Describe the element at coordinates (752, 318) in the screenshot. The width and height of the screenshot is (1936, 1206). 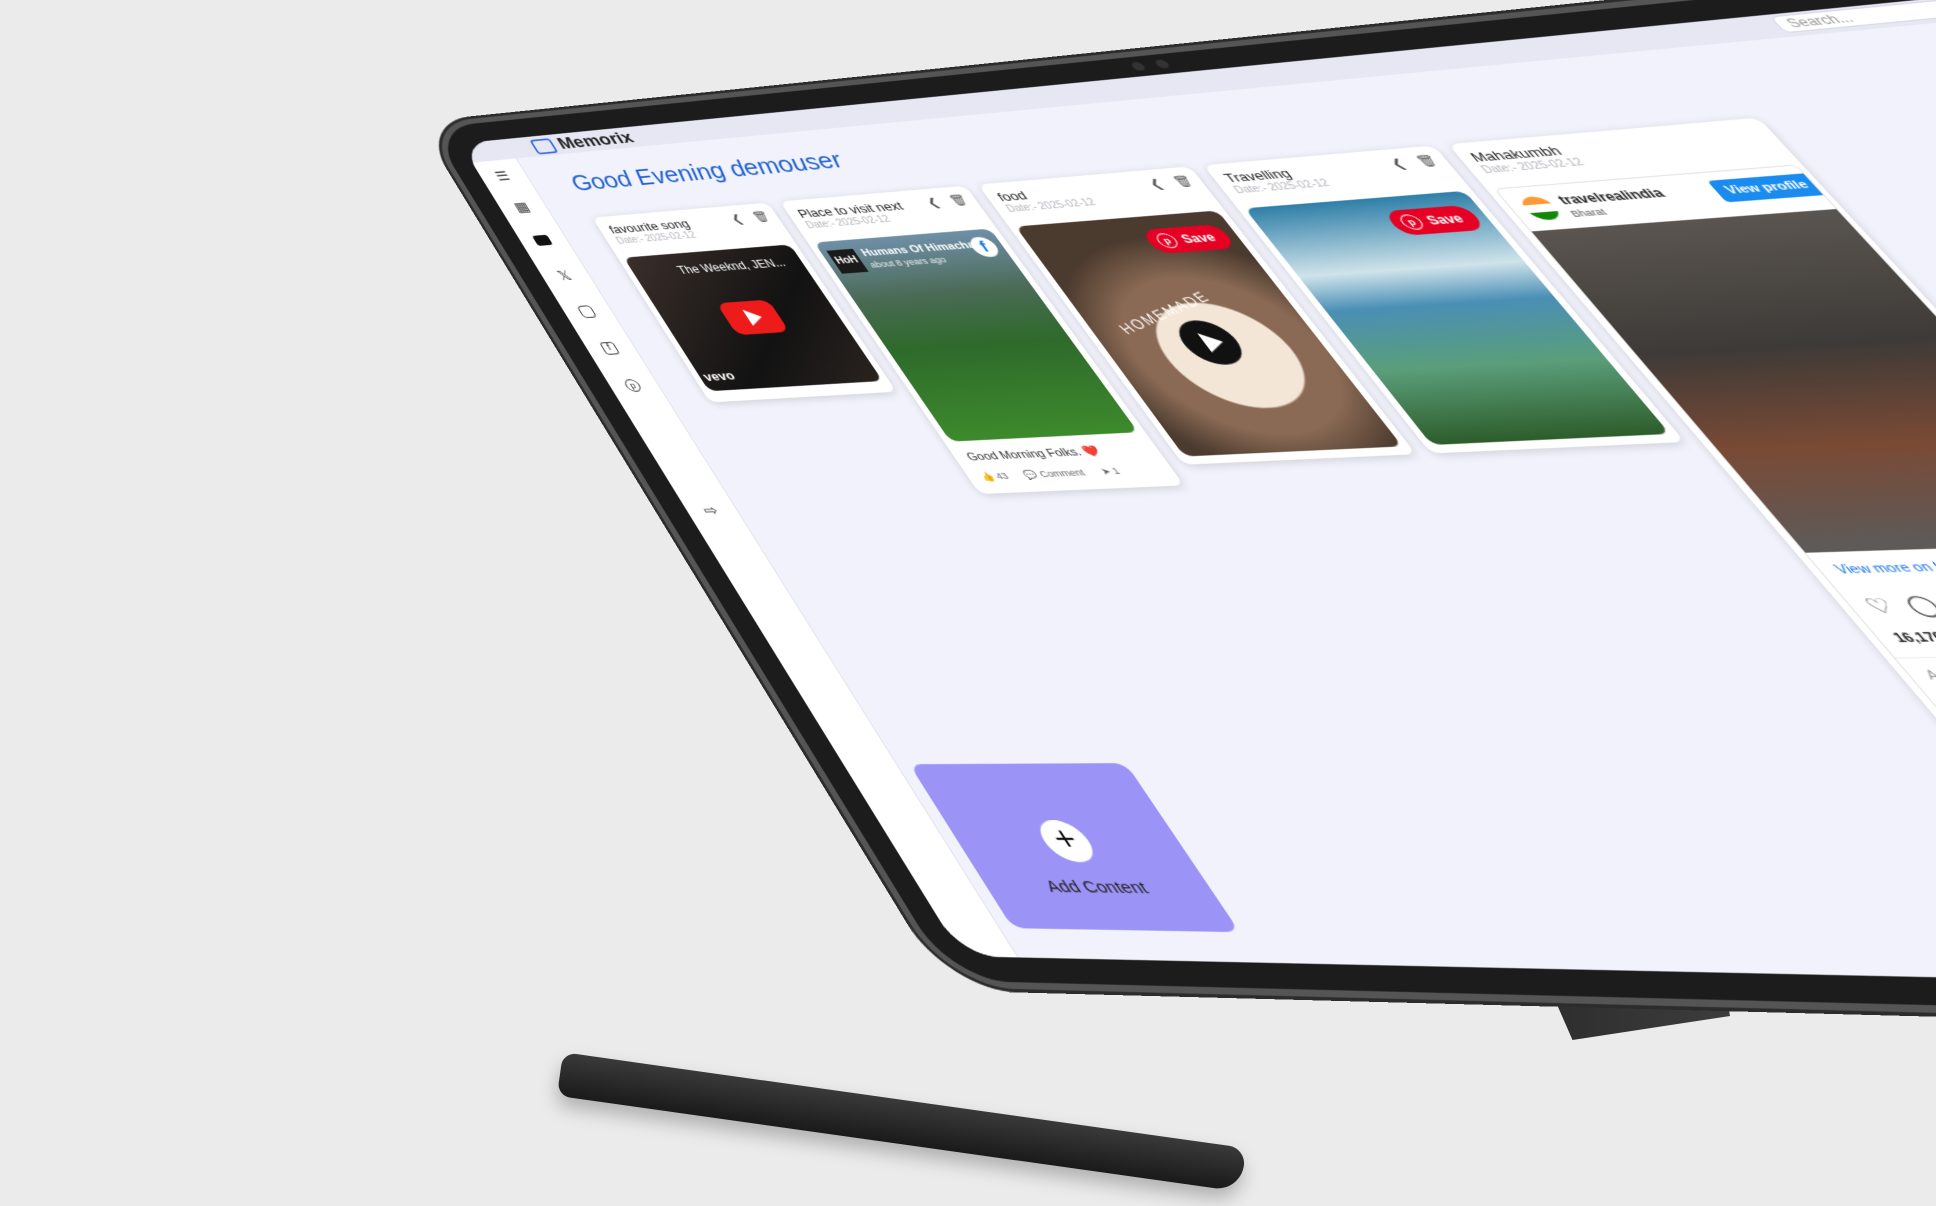
I see `youtube-play-icon` at that location.